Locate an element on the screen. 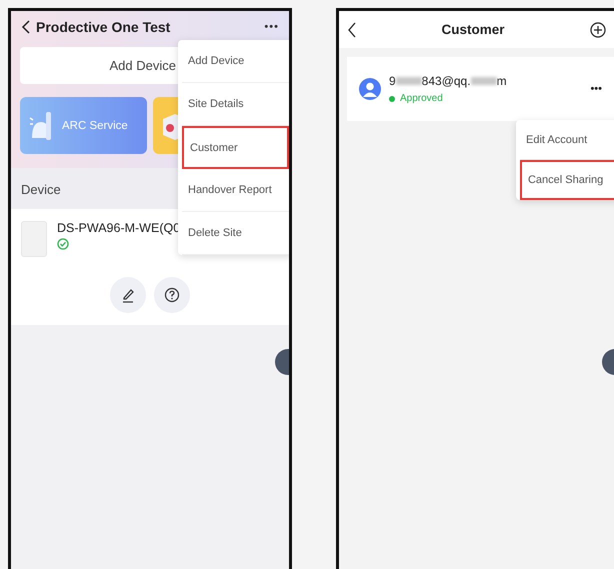 The height and width of the screenshot is (569, 614). menu-item: Delete Site is located at coordinates (235, 233).